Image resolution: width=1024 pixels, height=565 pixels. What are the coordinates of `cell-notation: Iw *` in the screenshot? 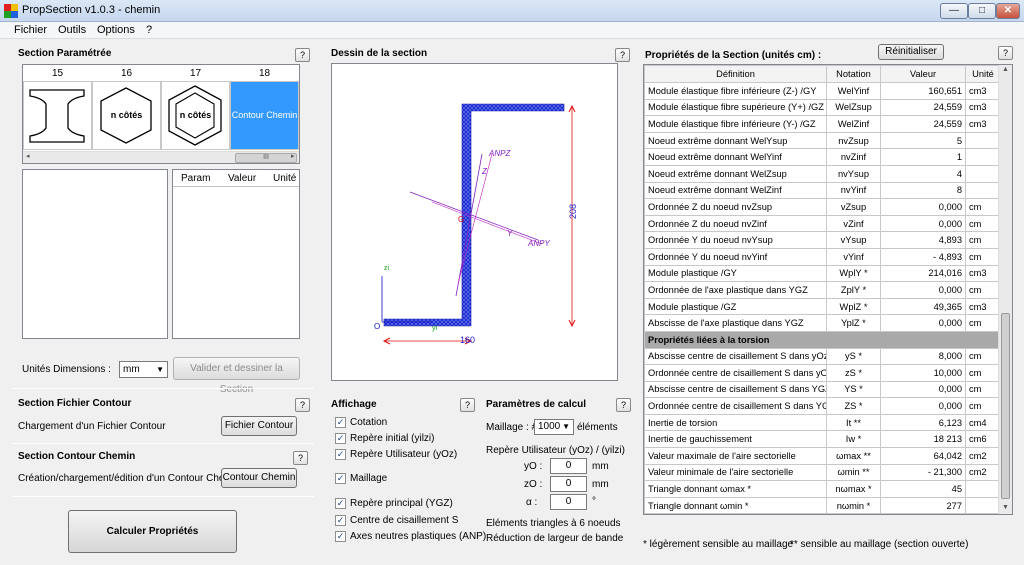 It's located at (853, 439).